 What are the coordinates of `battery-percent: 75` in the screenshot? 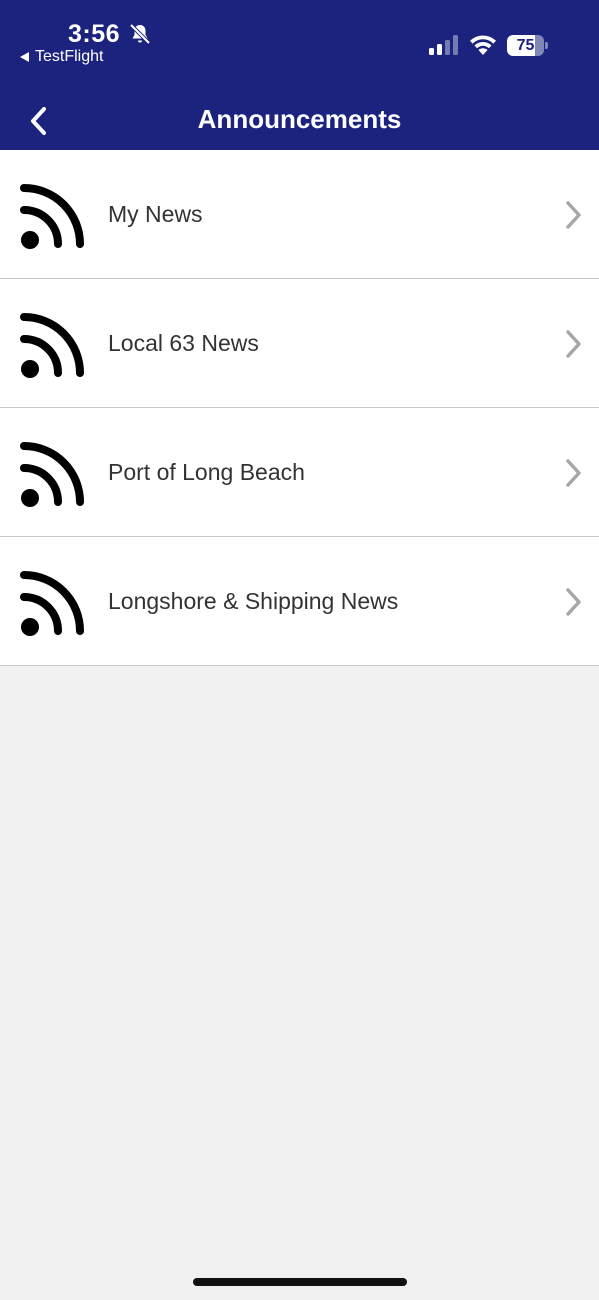 It's located at (525, 45).